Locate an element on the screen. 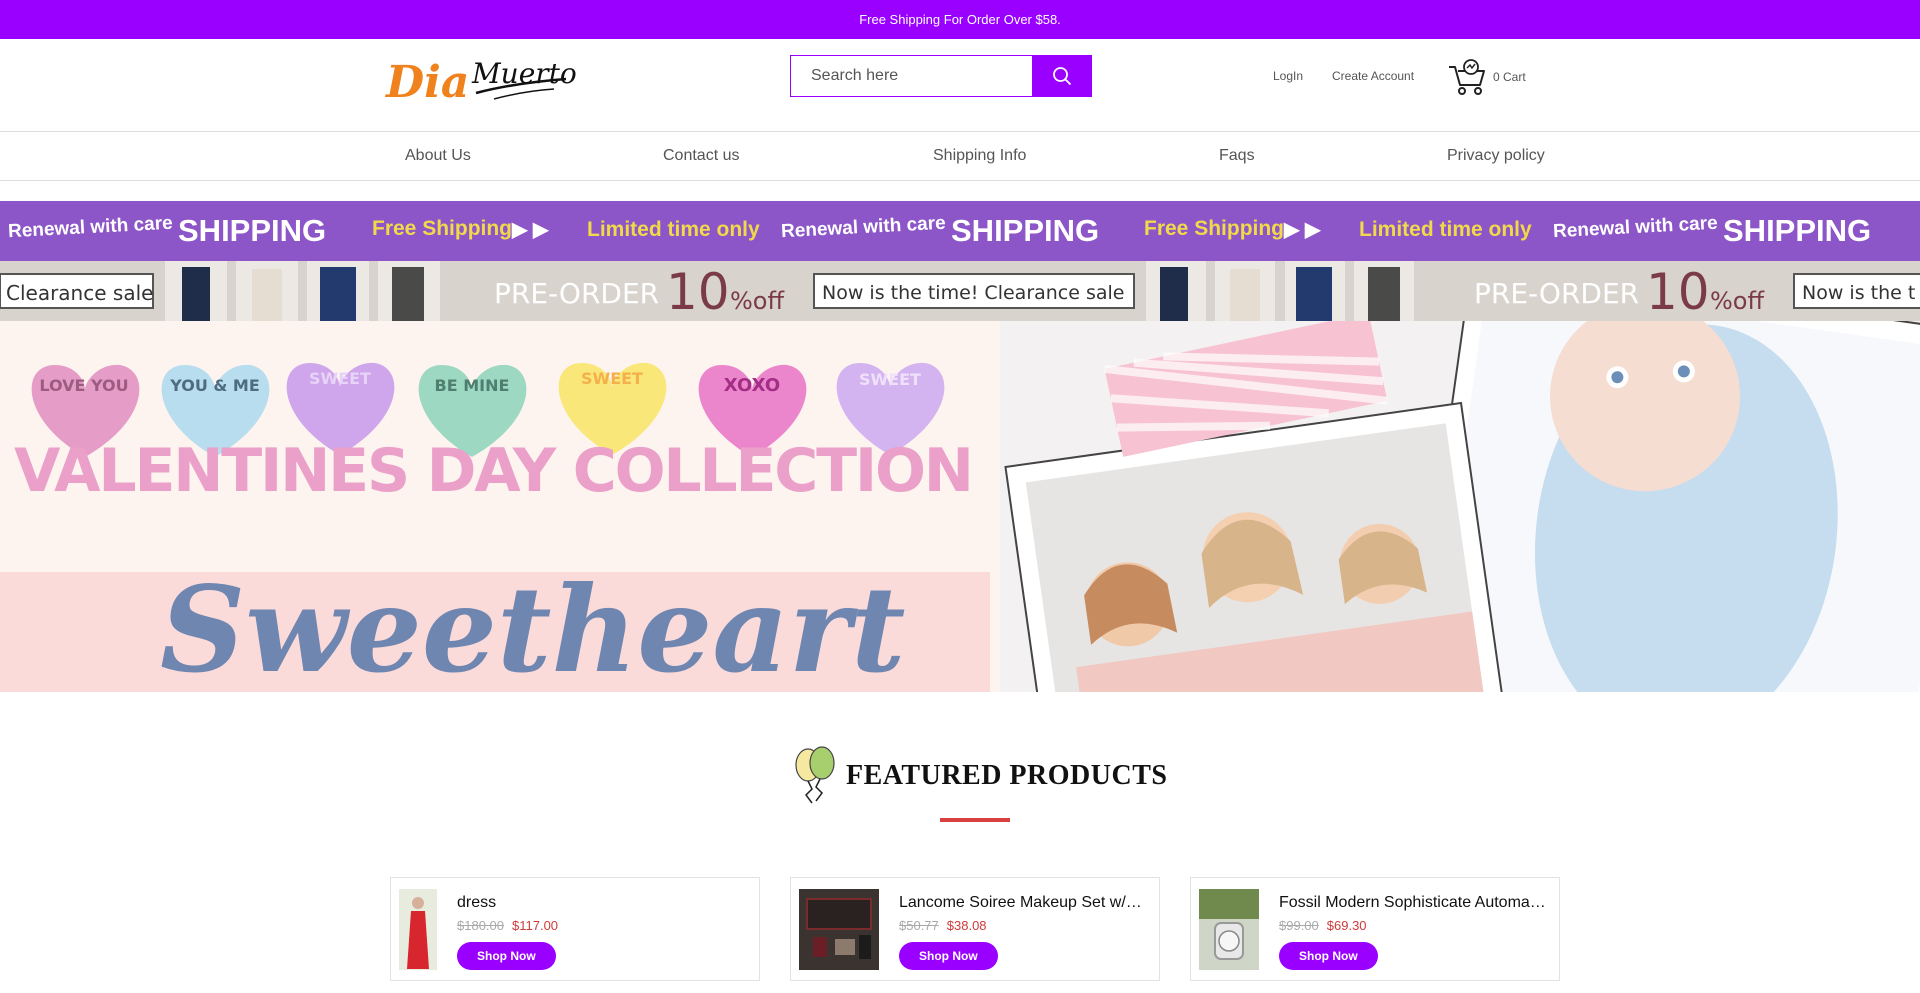 The width and height of the screenshot is (1920, 993). nav-about-us: About Us is located at coordinates (438, 156).